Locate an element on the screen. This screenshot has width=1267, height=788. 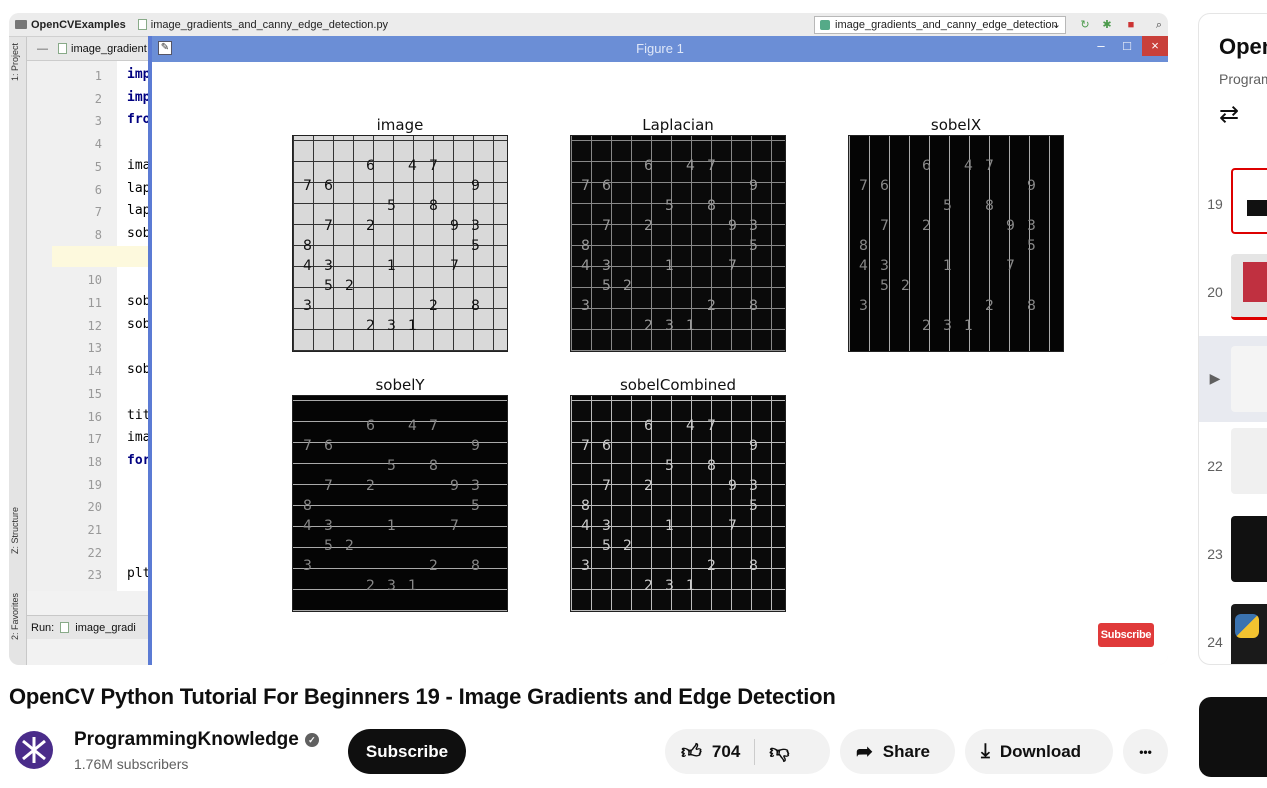
project-tool-tab: 1: Project is located at coordinates (15, 62).